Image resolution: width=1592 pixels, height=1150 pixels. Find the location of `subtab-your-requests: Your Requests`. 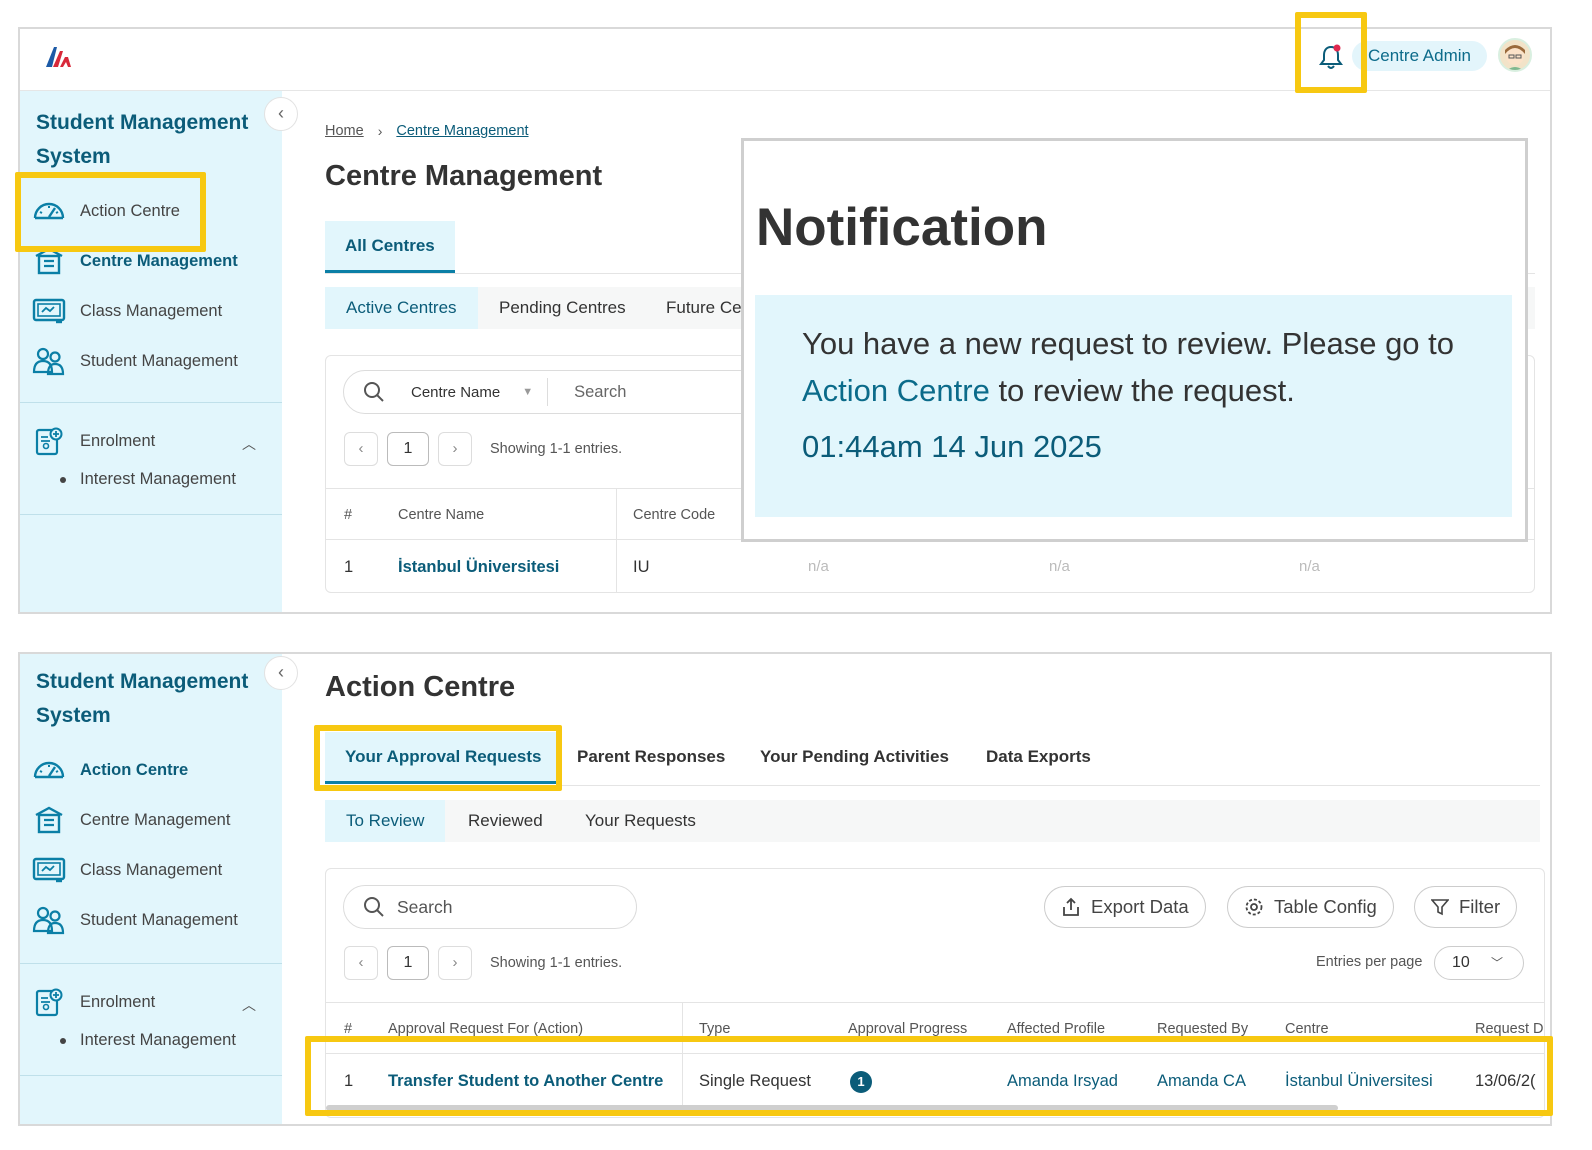

subtab-your-requests: Your Requests is located at coordinates (640, 821).